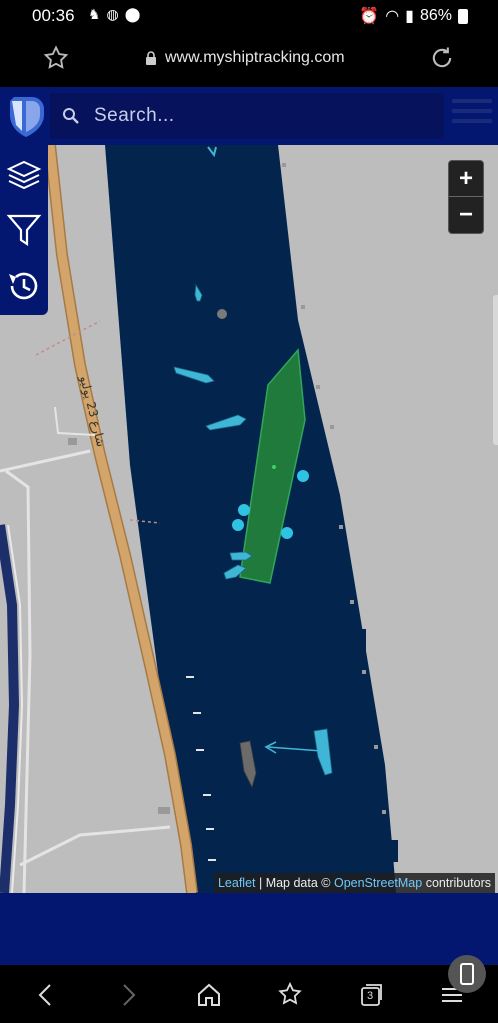  Describe the element at coordinates (24, 286) in the screenshot. I see `history-icon` at that location.